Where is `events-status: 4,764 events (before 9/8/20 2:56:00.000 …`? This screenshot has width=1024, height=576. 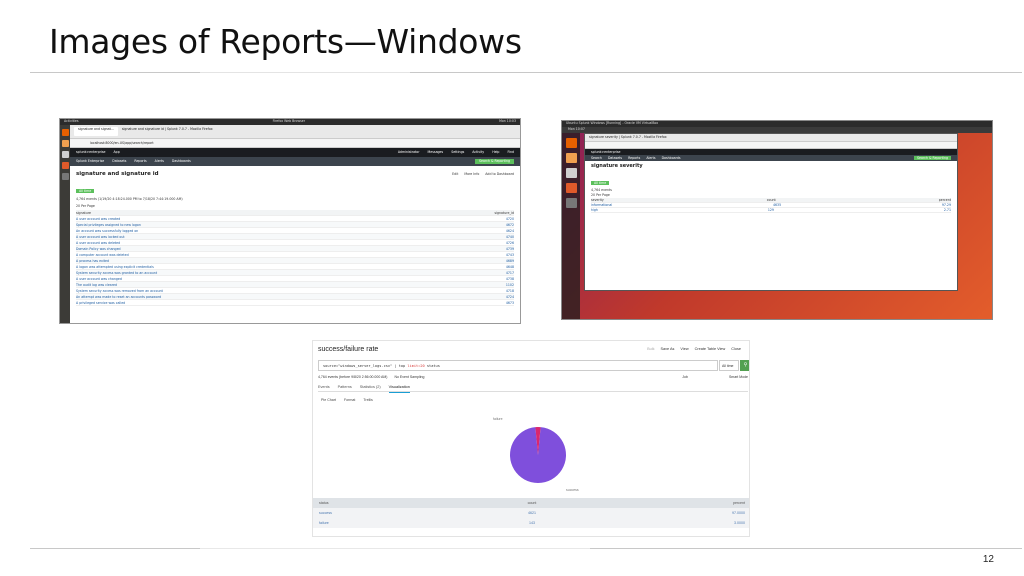 events-status: 4,764 events (before 9/8/20 2:56:00.000 … is located at coordinates (533, 377).